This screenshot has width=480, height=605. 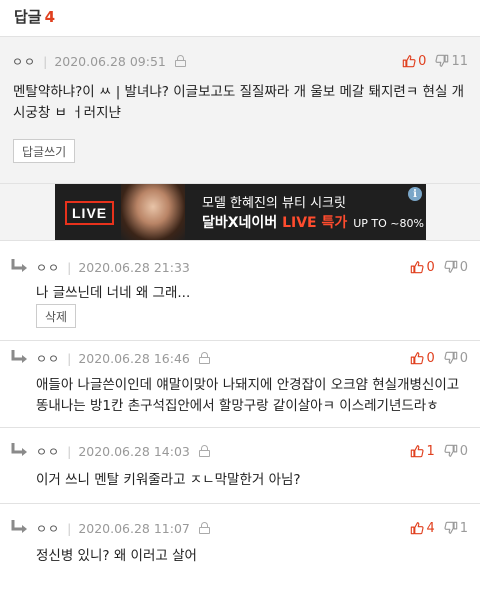 I want to click on comment-date: 2020.06.28 11:07, so click(x=134, y=528).